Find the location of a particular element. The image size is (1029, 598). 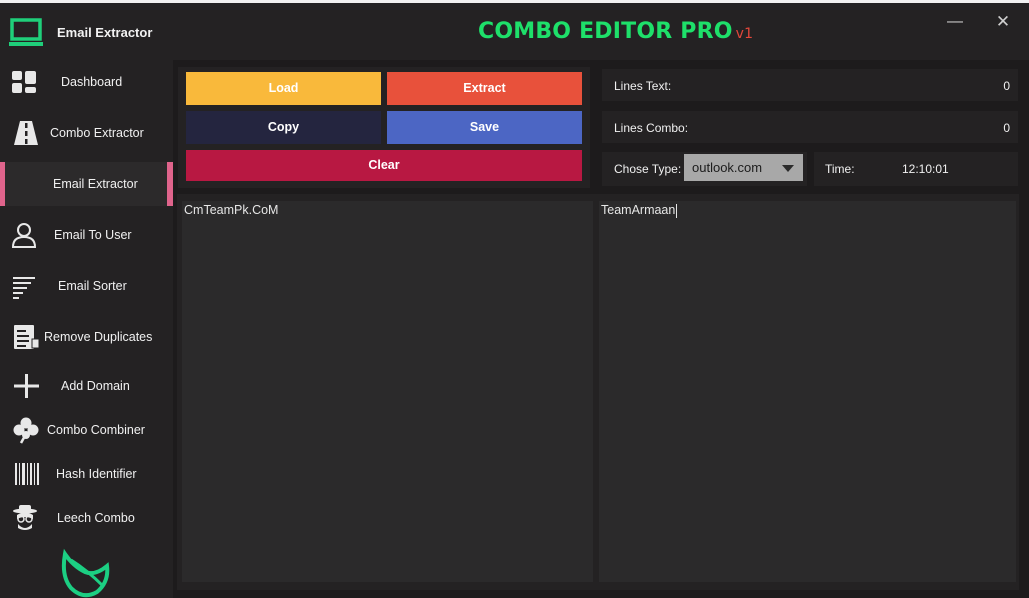

plus-icon is located at coordinates (26, 386).